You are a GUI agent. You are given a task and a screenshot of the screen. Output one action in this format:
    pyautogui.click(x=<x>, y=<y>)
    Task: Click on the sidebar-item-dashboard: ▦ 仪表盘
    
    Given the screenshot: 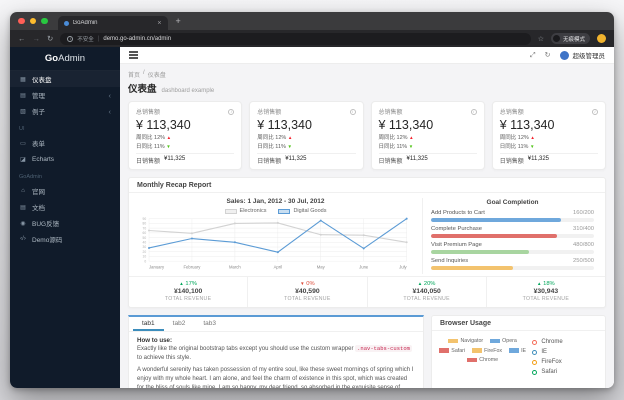 What is the action you would take?
    pyautogui.click(x=65, y=79)
    